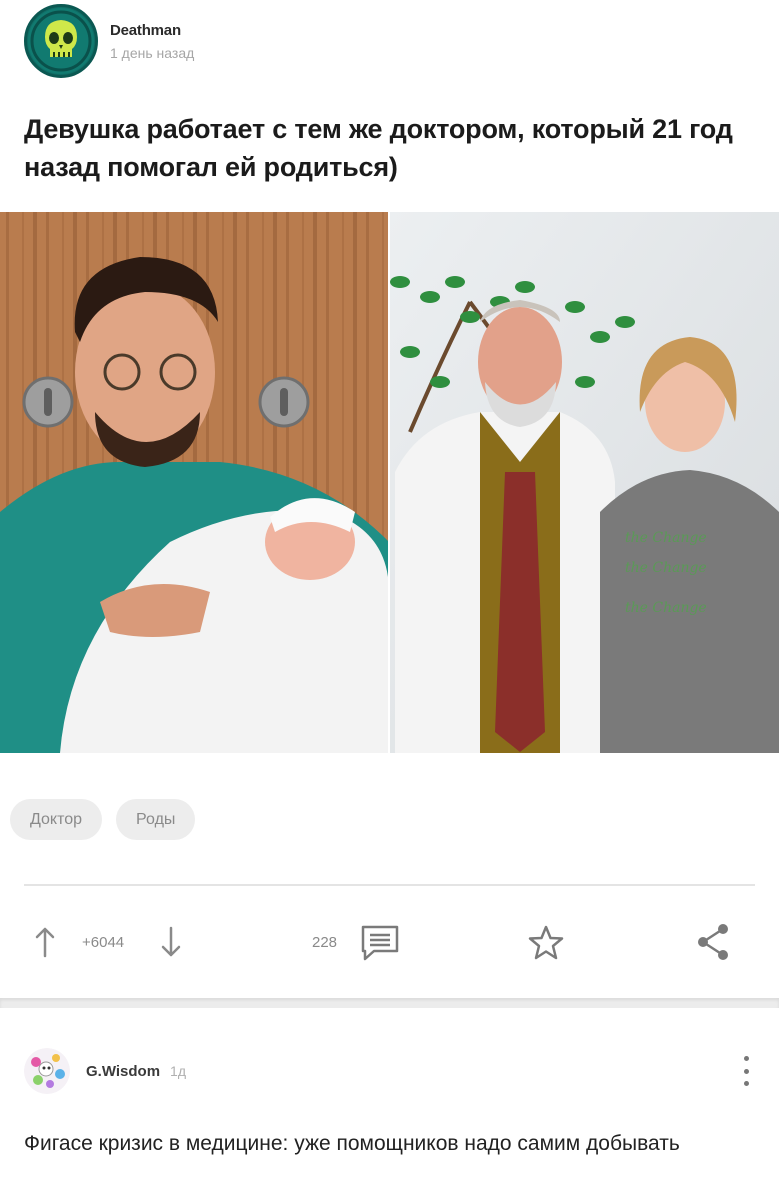 The width and height of the screenshot is (779, 1200). What do you see at coordinates (389, 885) in the screenshot?
I see `divider` at bounding box center [389, 885].